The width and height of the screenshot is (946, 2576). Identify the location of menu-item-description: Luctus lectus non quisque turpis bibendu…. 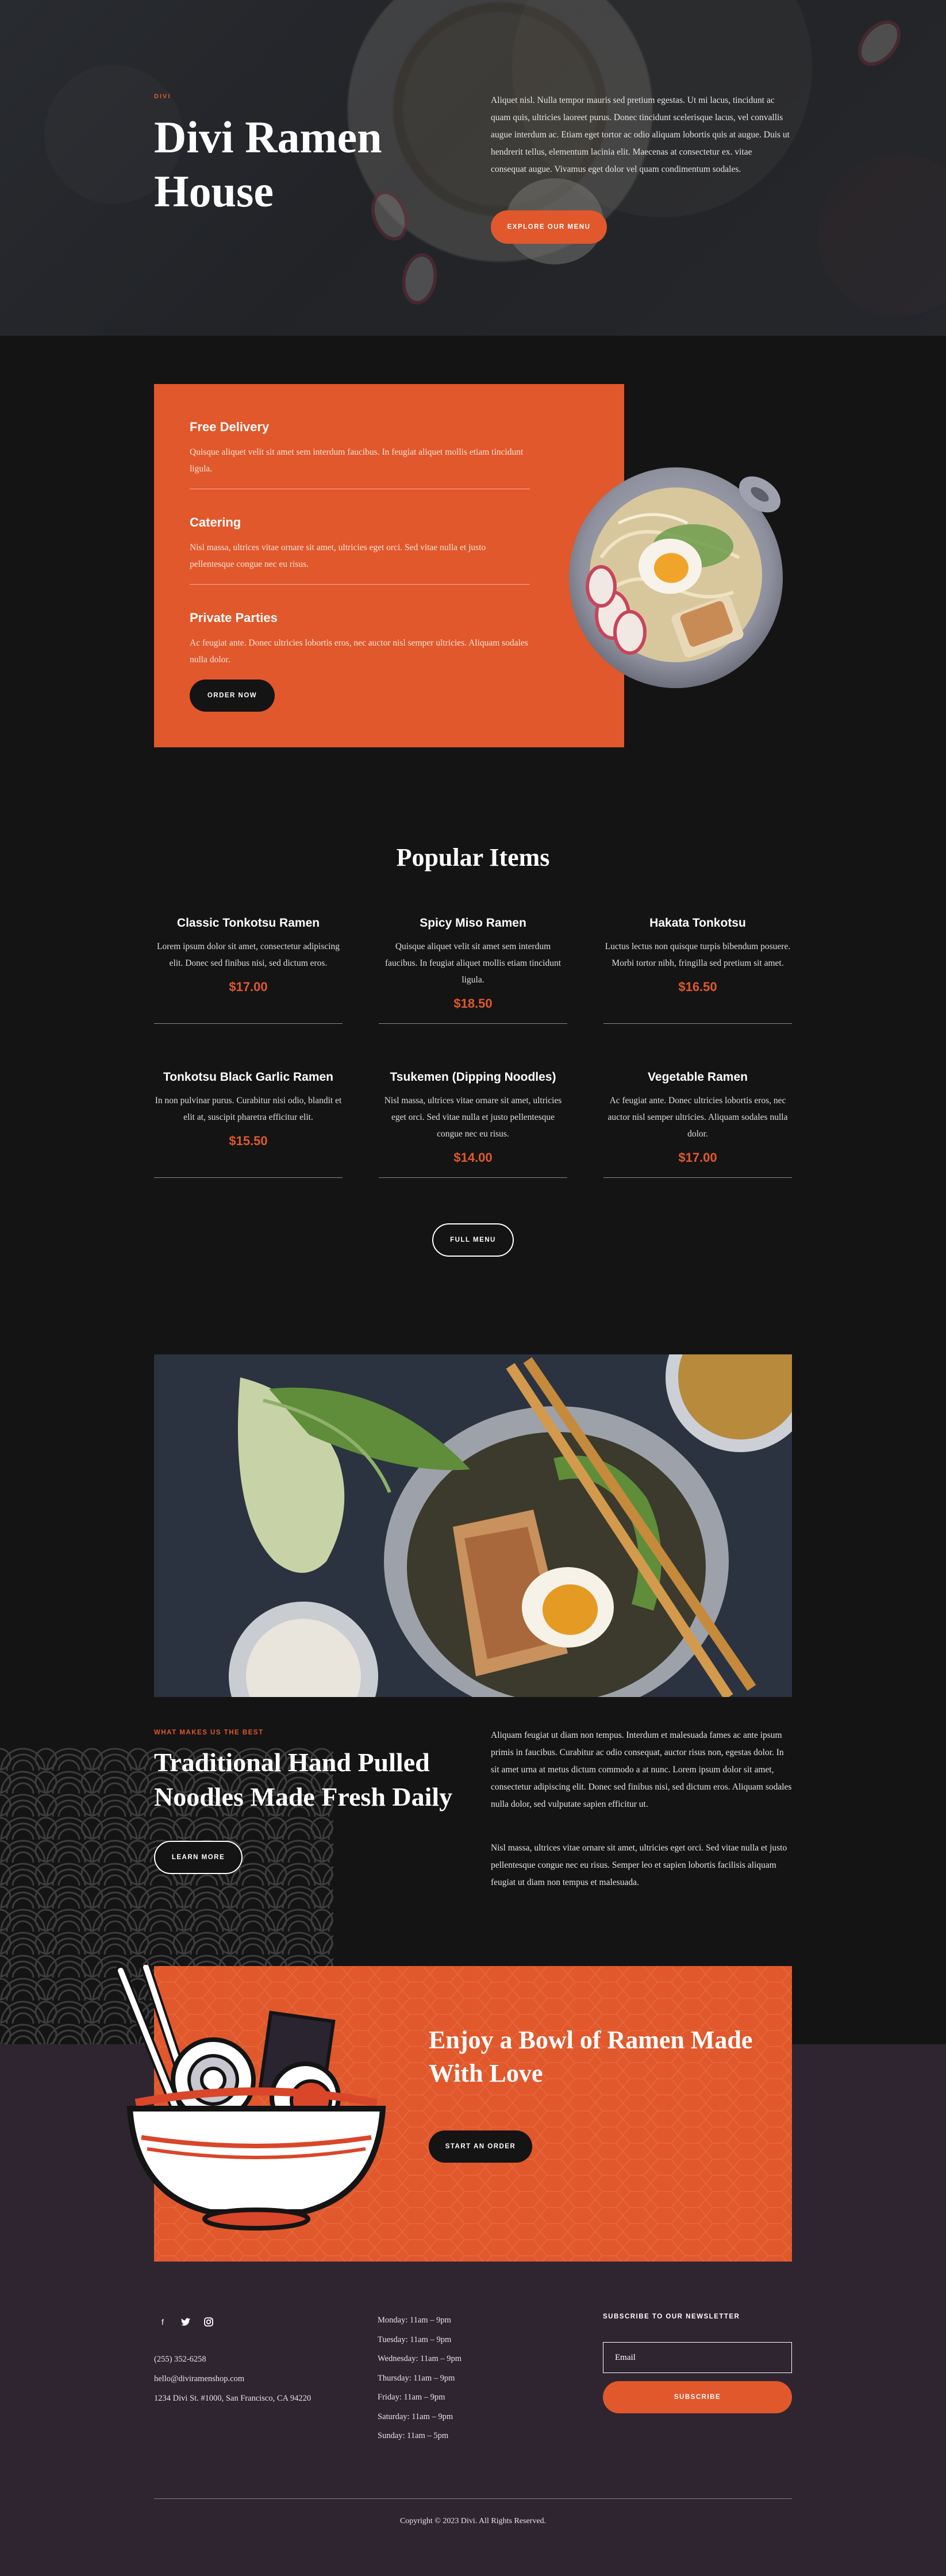
(698, 955).